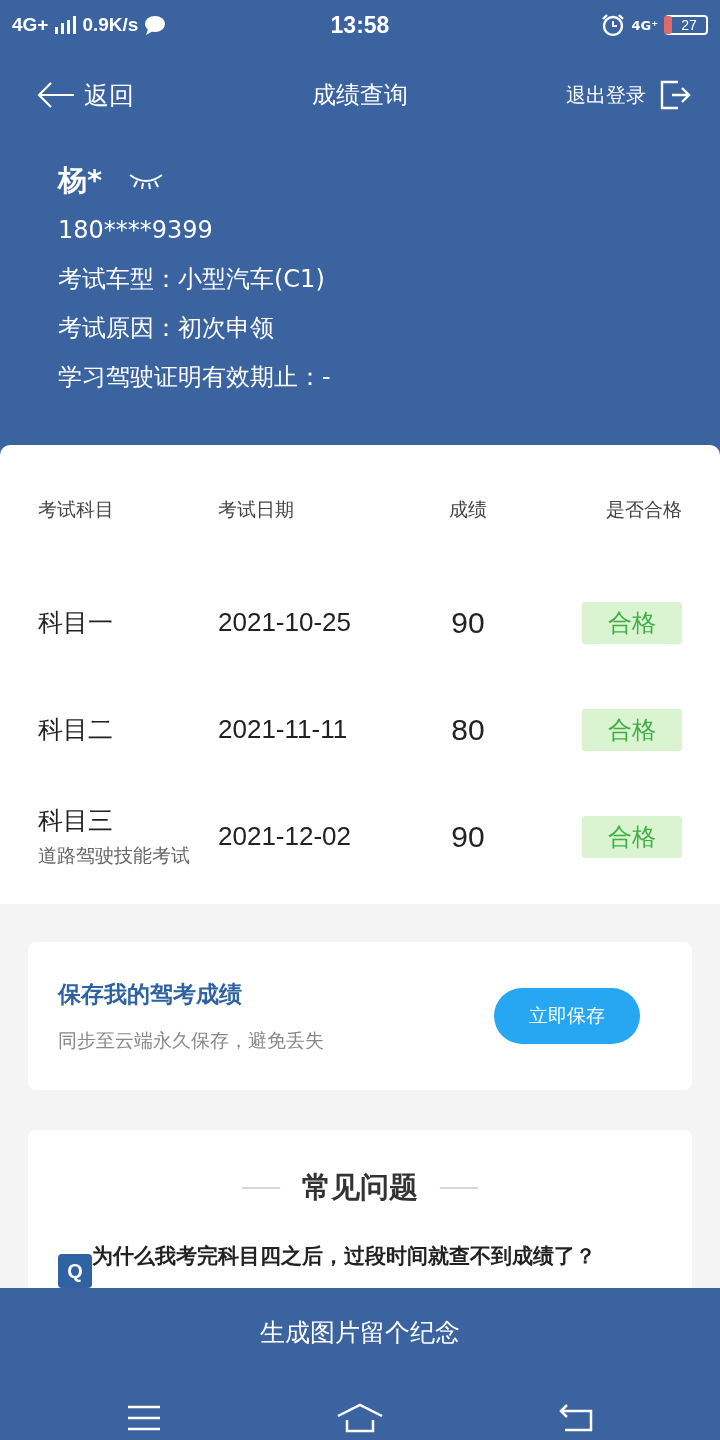 The height and width of the screenshot is (1440, 720). I want to click on user-name: 杨*, so click(80, 180).